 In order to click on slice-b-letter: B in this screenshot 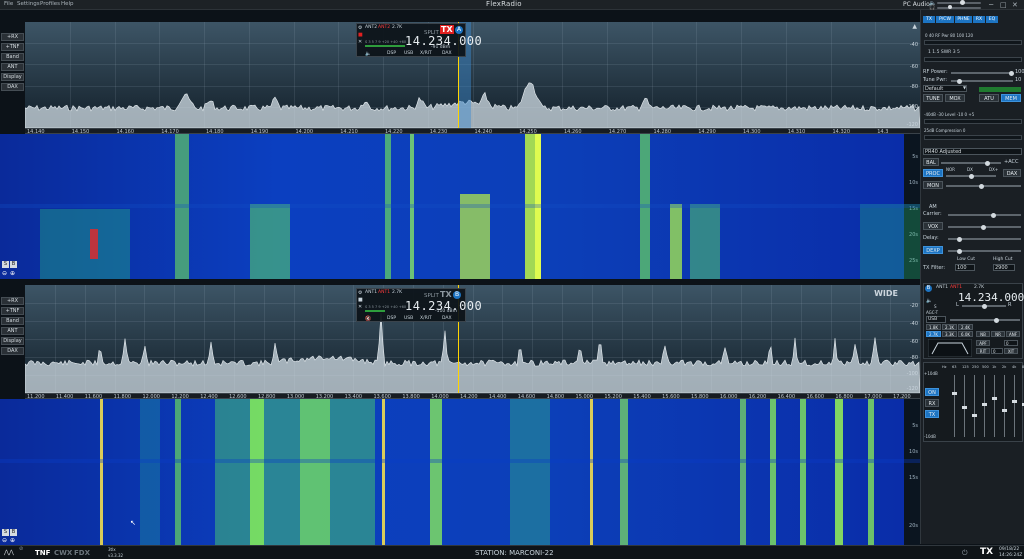, I will do `click(457, 295)`.